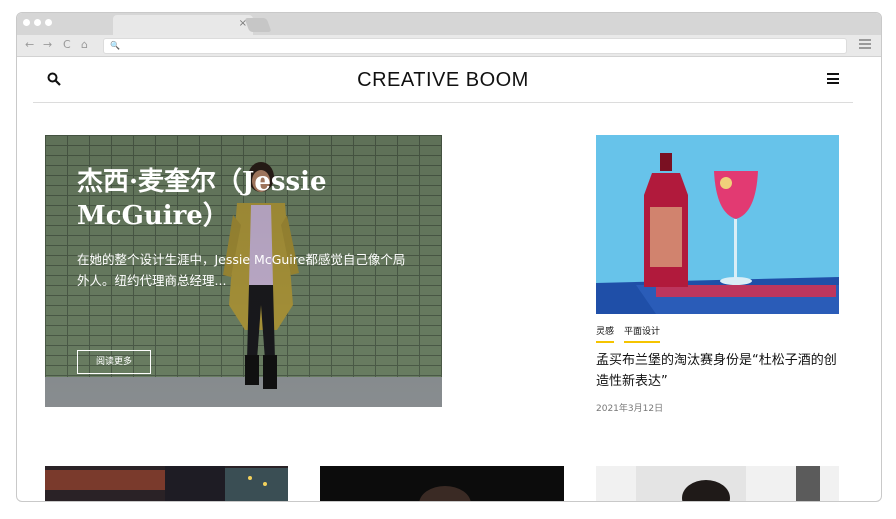 This screenshot has height=519, width=896. Describe the element at coordinates (227, 199) in the screenshot. I see `hero-title: 杰西·麦奎尔（Jessie McGuire）` at that location.